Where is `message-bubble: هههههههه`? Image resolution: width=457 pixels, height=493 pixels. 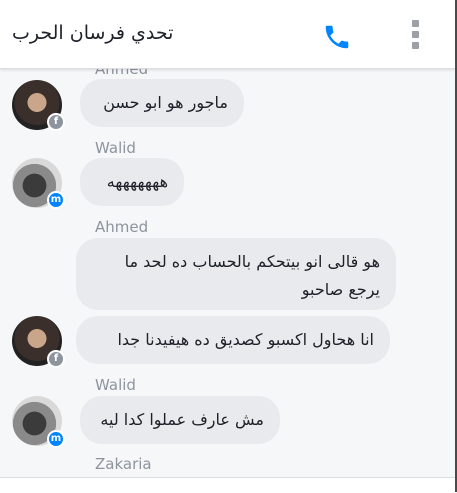
message-bubble: هههههههه is located at coordinates (132, 182).